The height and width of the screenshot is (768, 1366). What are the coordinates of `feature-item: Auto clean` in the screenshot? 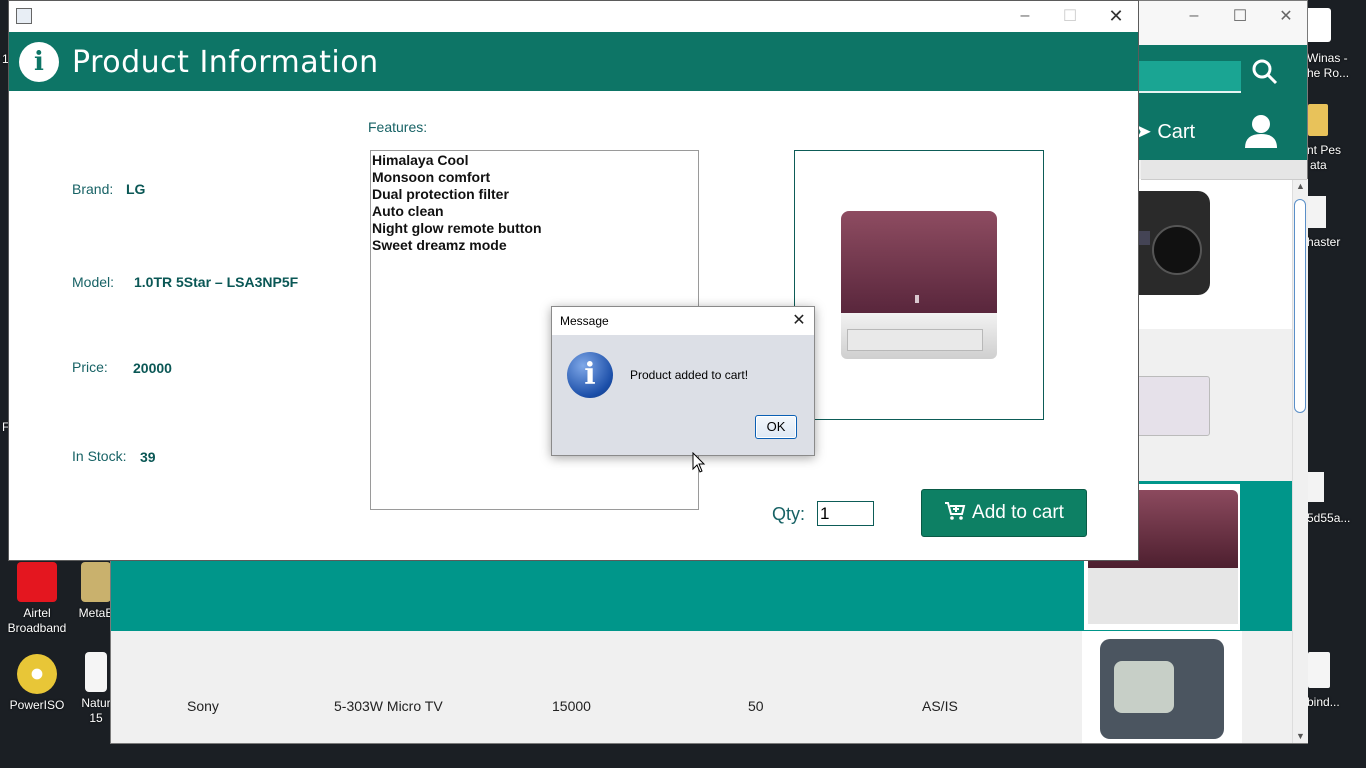 It's located at (408, 211).